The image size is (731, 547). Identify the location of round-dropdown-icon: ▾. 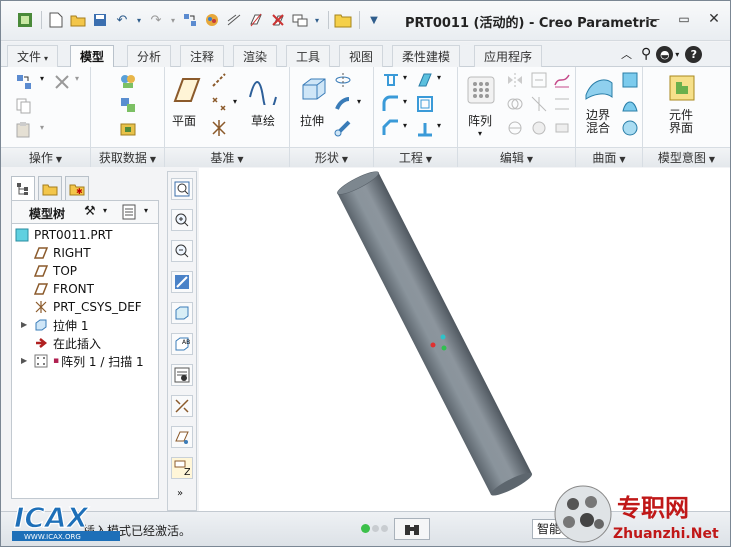
(405, 101).